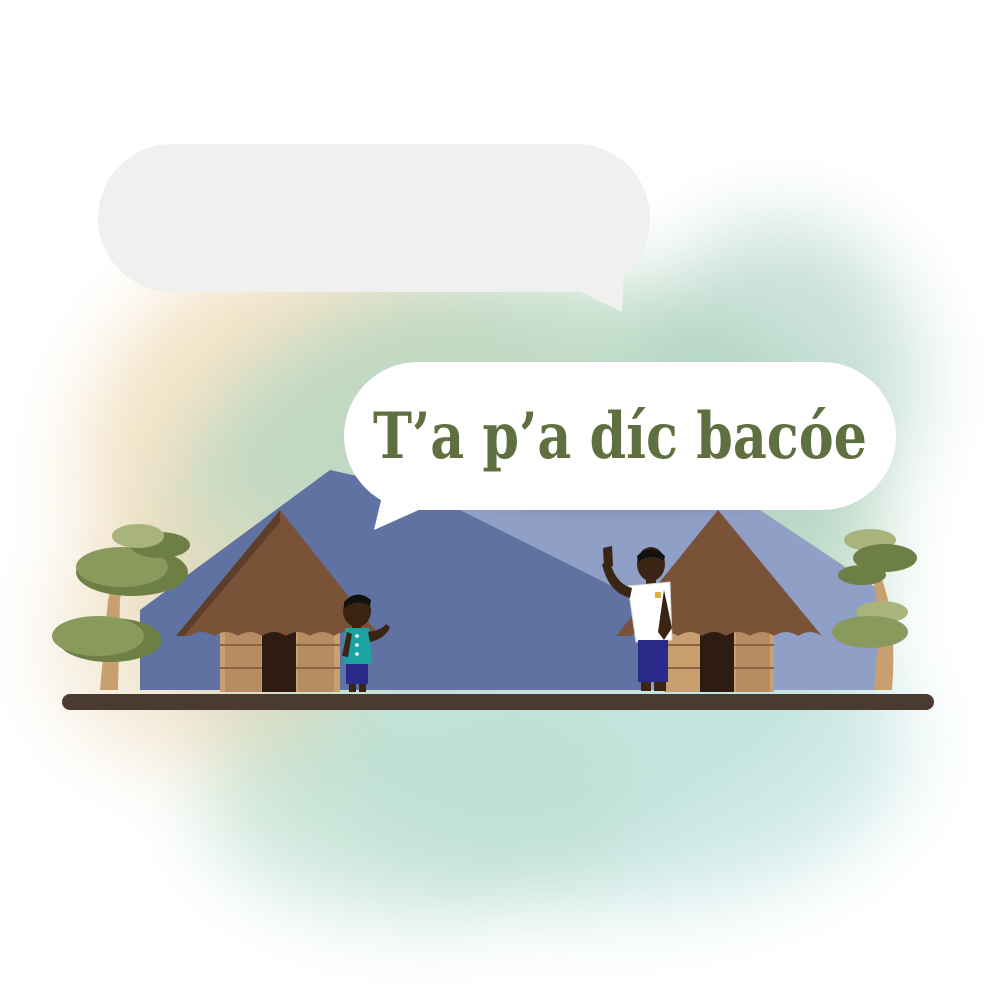  Describe the element at coordinates (620, 436) in the screenshot. I see `speech-text: T’a p’a díc bacóe` at that location.